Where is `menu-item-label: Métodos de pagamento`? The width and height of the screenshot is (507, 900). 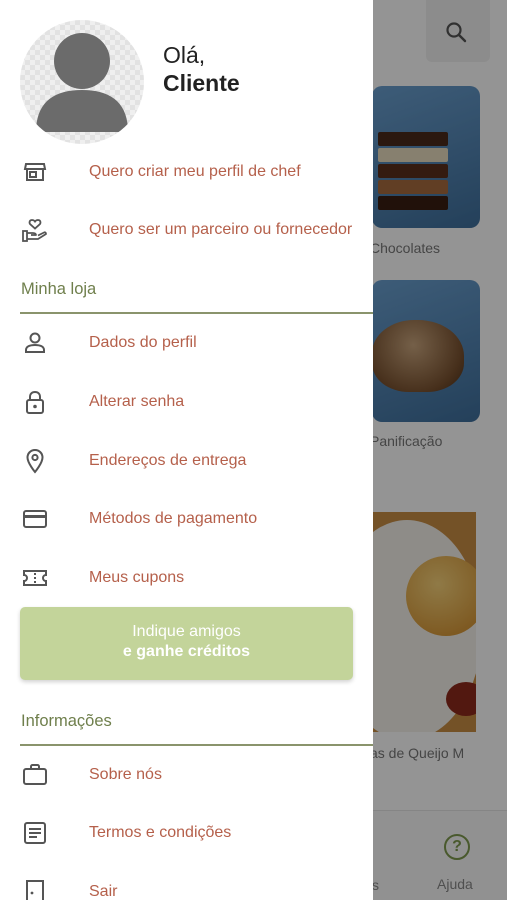
menu-item-label: Métodos de pagamento is located at coordinates (173, 518).